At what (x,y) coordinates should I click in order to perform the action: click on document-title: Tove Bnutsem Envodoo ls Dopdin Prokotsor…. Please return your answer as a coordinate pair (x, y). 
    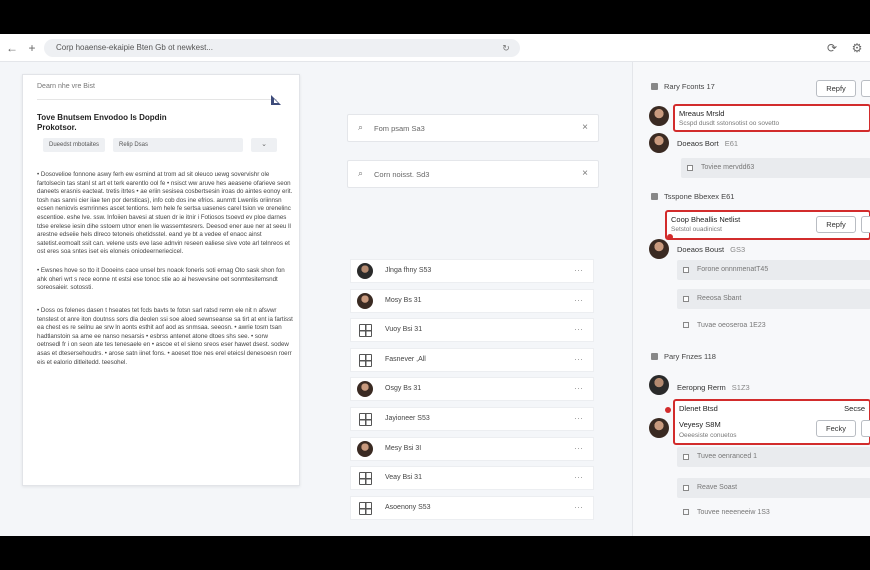
    Looking at the image, I should click on (102, 122).